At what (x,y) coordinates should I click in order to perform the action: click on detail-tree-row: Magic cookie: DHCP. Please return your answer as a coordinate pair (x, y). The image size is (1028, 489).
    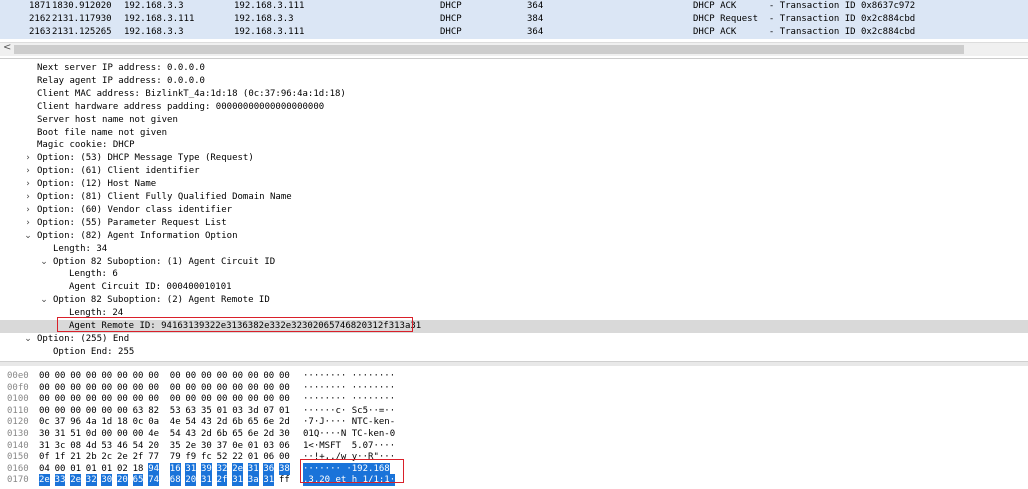
    Looking at the image, I should click on (514, 145).